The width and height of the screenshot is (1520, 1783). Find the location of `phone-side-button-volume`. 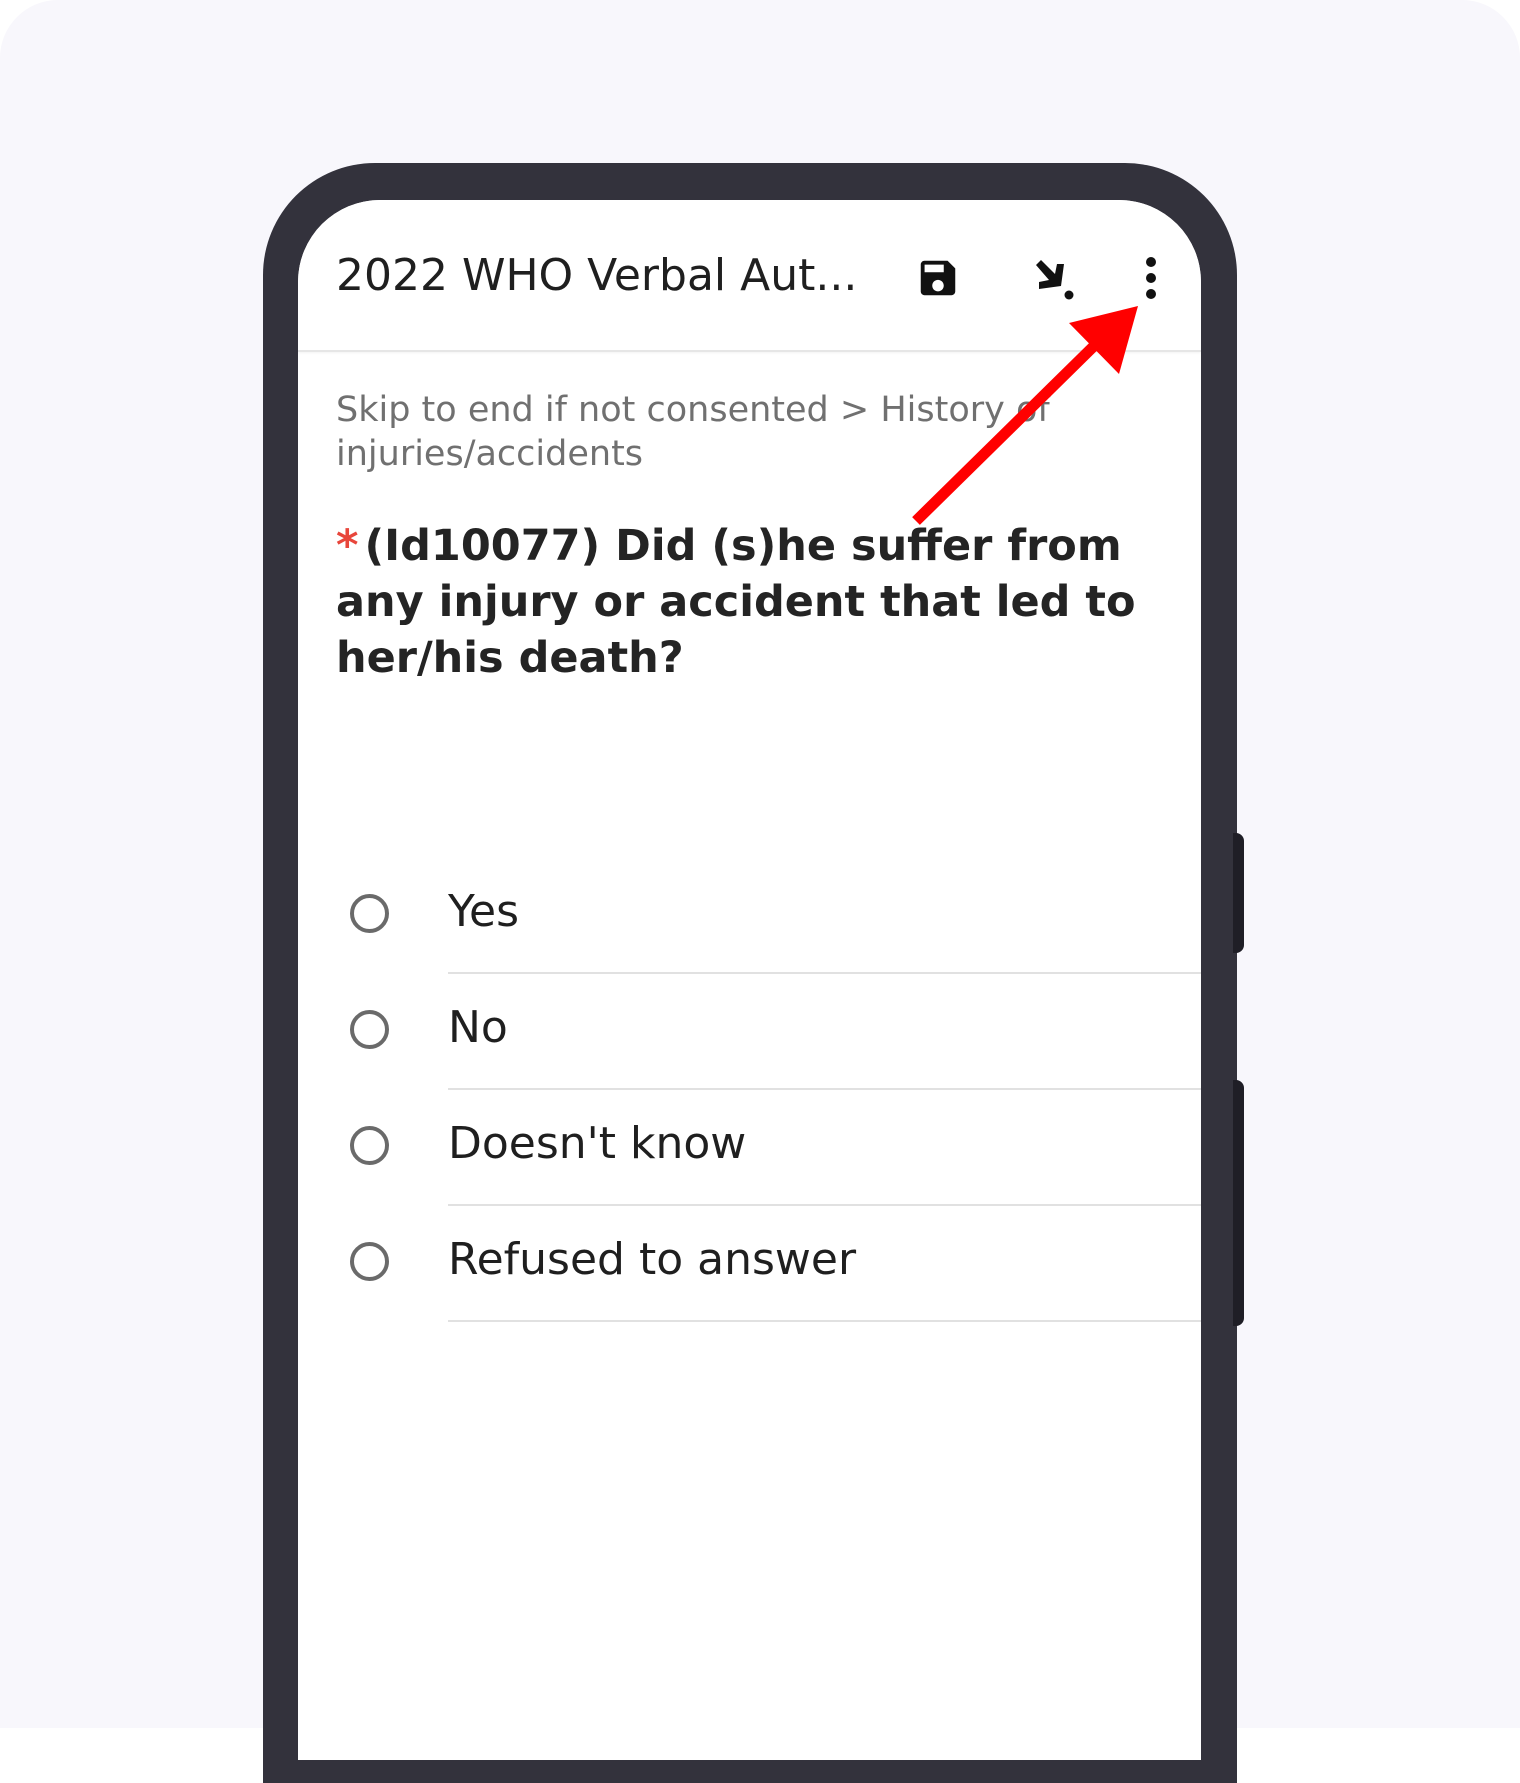

phone-side-button-volume is located at coordinates (1238, 893).